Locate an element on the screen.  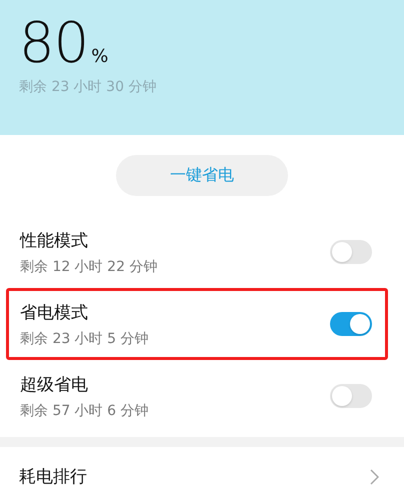
chevron-icon is located at coordinates (374, 476).